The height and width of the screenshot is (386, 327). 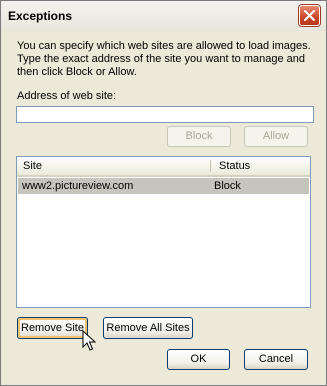 What do you see at coordinates (52, 328) in the screenshot?
I see `remove-site-button: Remove Site` at bounding box center [52, 328].